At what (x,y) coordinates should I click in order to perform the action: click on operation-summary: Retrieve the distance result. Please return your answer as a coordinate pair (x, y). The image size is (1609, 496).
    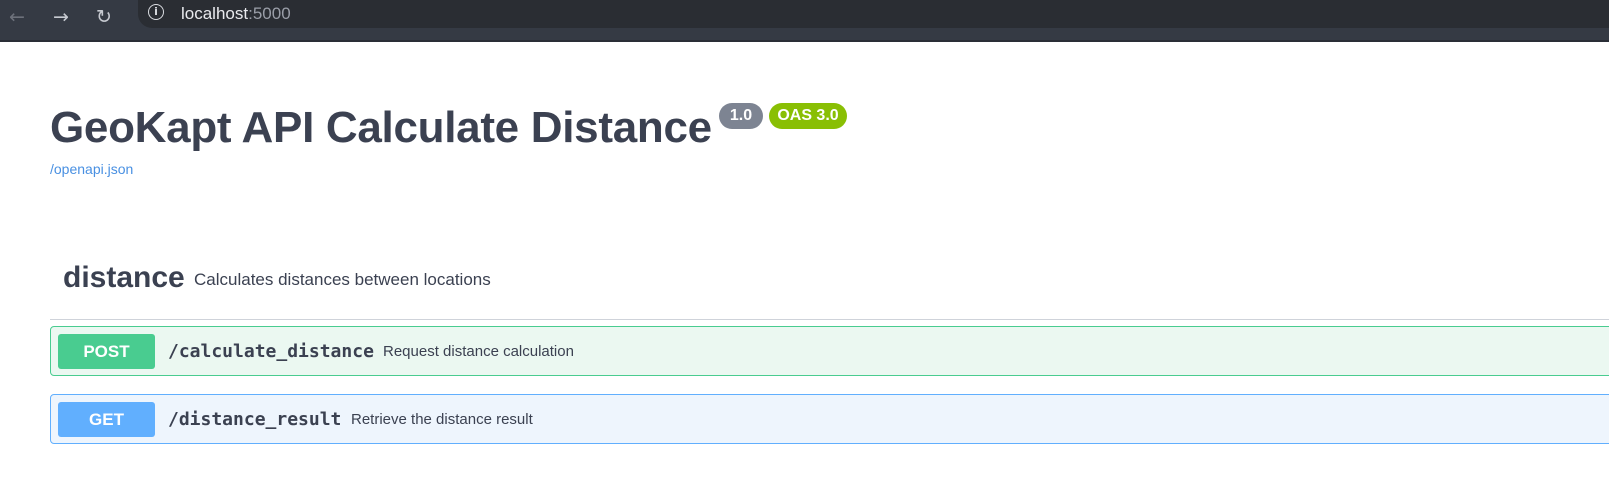
    Looking at the image, I should click on (442, 419).